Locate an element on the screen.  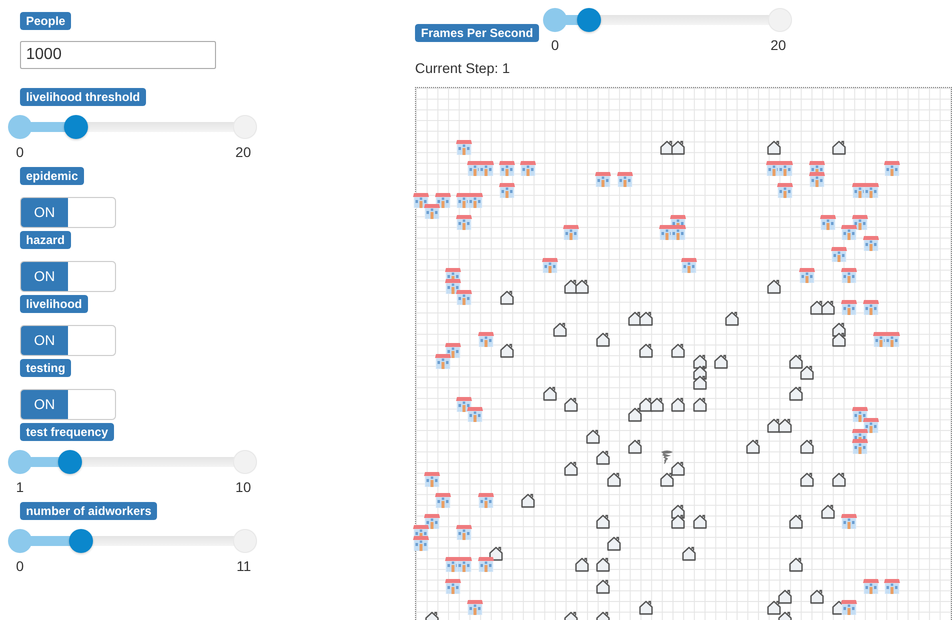
slider-max-label: 11 is located at coordinates (243, 566).